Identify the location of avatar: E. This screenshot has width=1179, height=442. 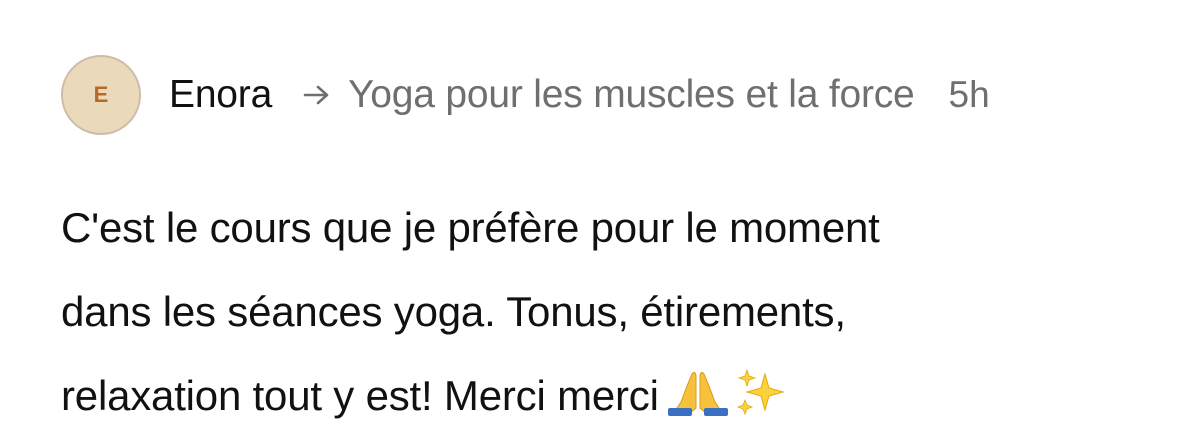
(101, 95).